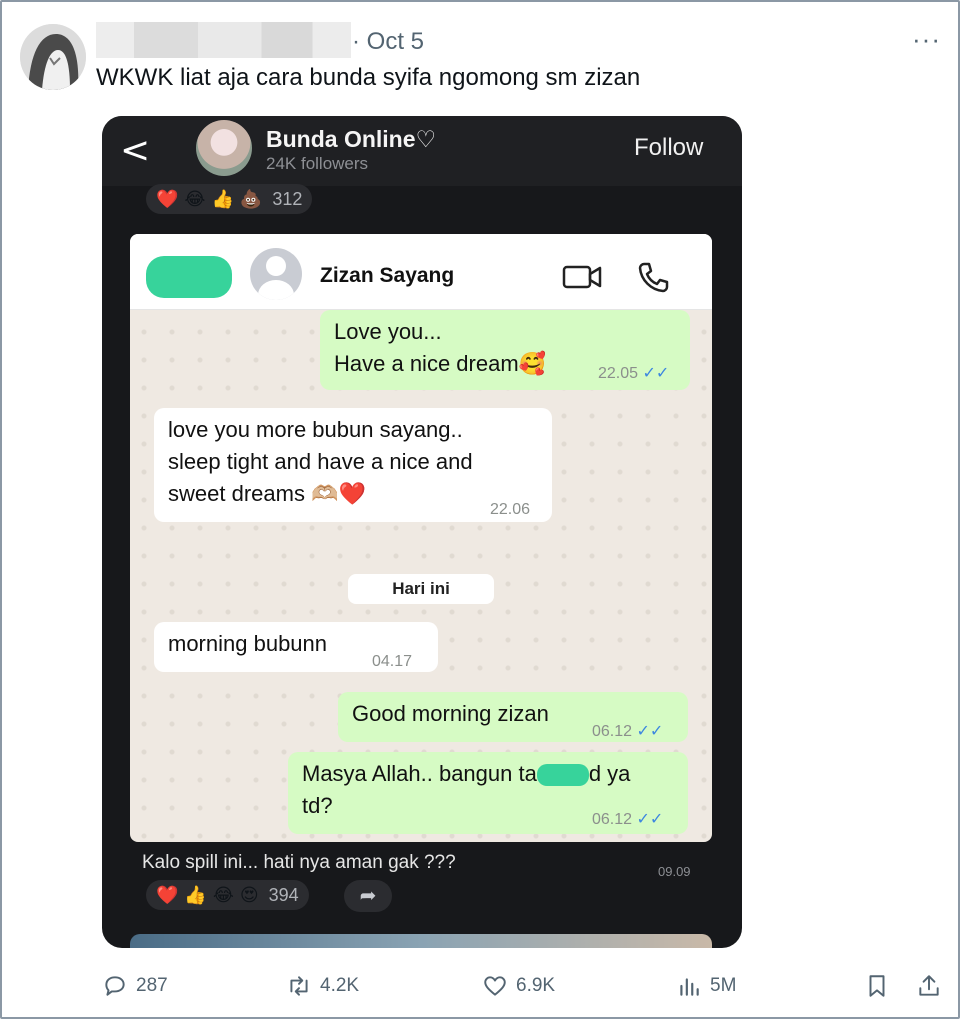  Describe the element at coordinates (421, 589) in the screenshot. I see `day-separator: Hari ini` at that location.